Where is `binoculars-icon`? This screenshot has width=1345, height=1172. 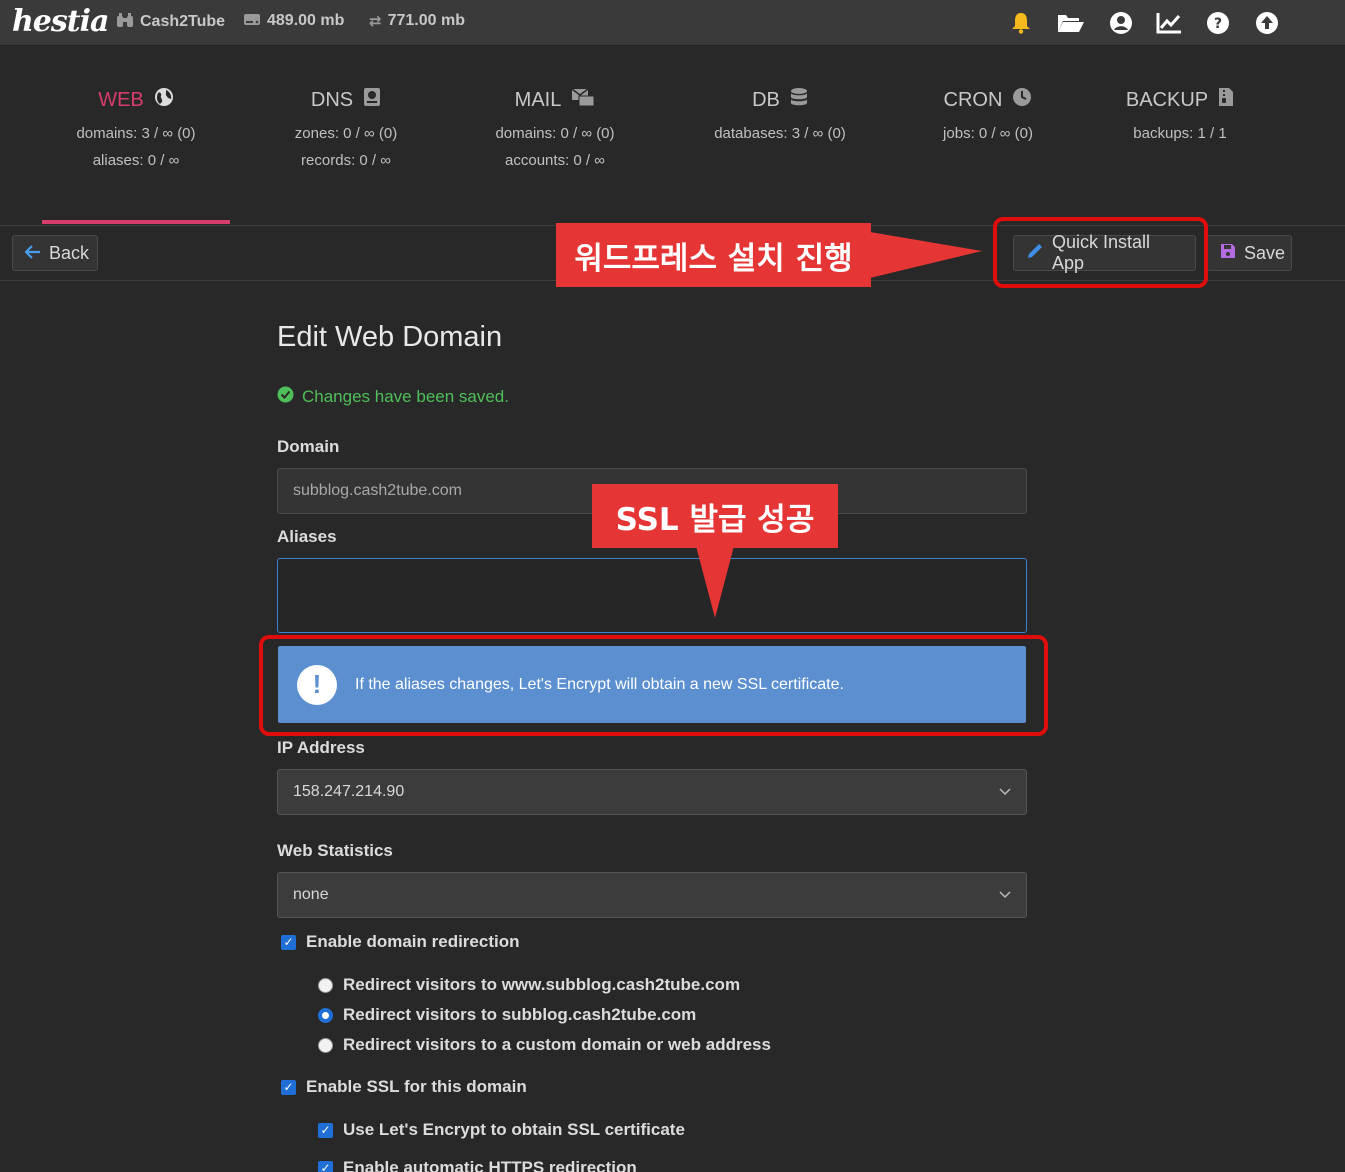
binoculars-icon is located at coordinates (125, 22).